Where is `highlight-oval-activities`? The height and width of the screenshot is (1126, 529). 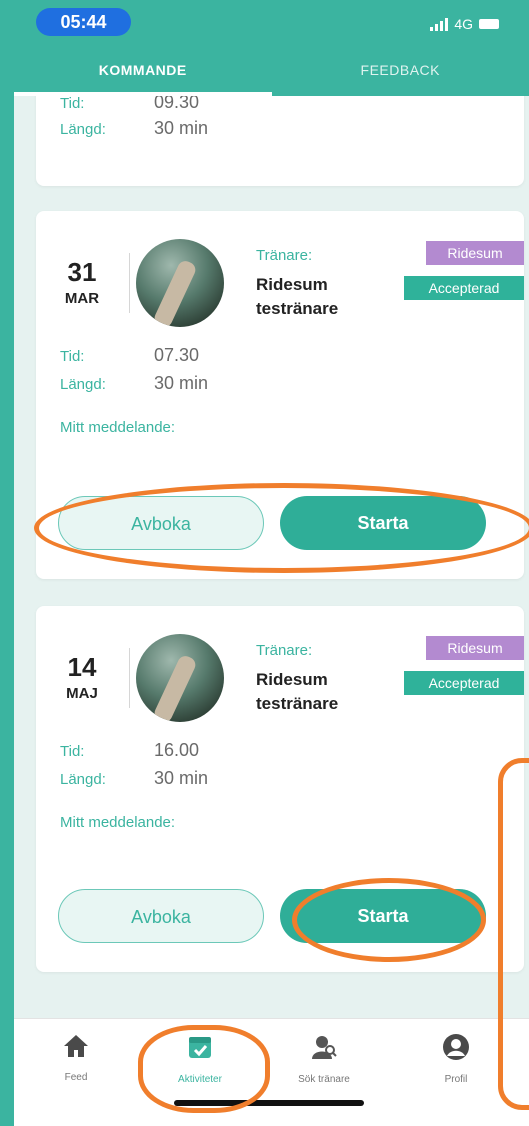
highlight-oval-activities is located at coordinates (204, 1069).